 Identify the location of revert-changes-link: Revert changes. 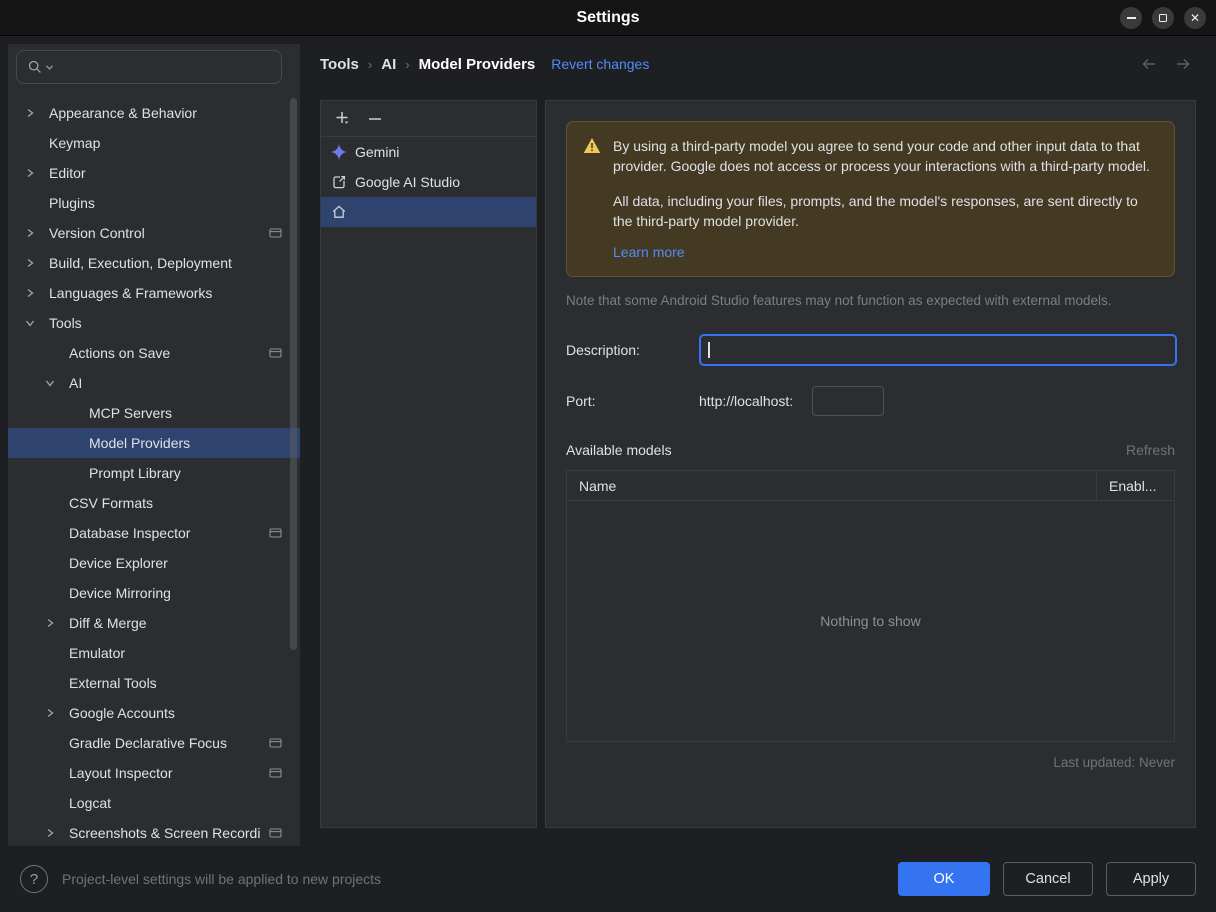
(600, 64).